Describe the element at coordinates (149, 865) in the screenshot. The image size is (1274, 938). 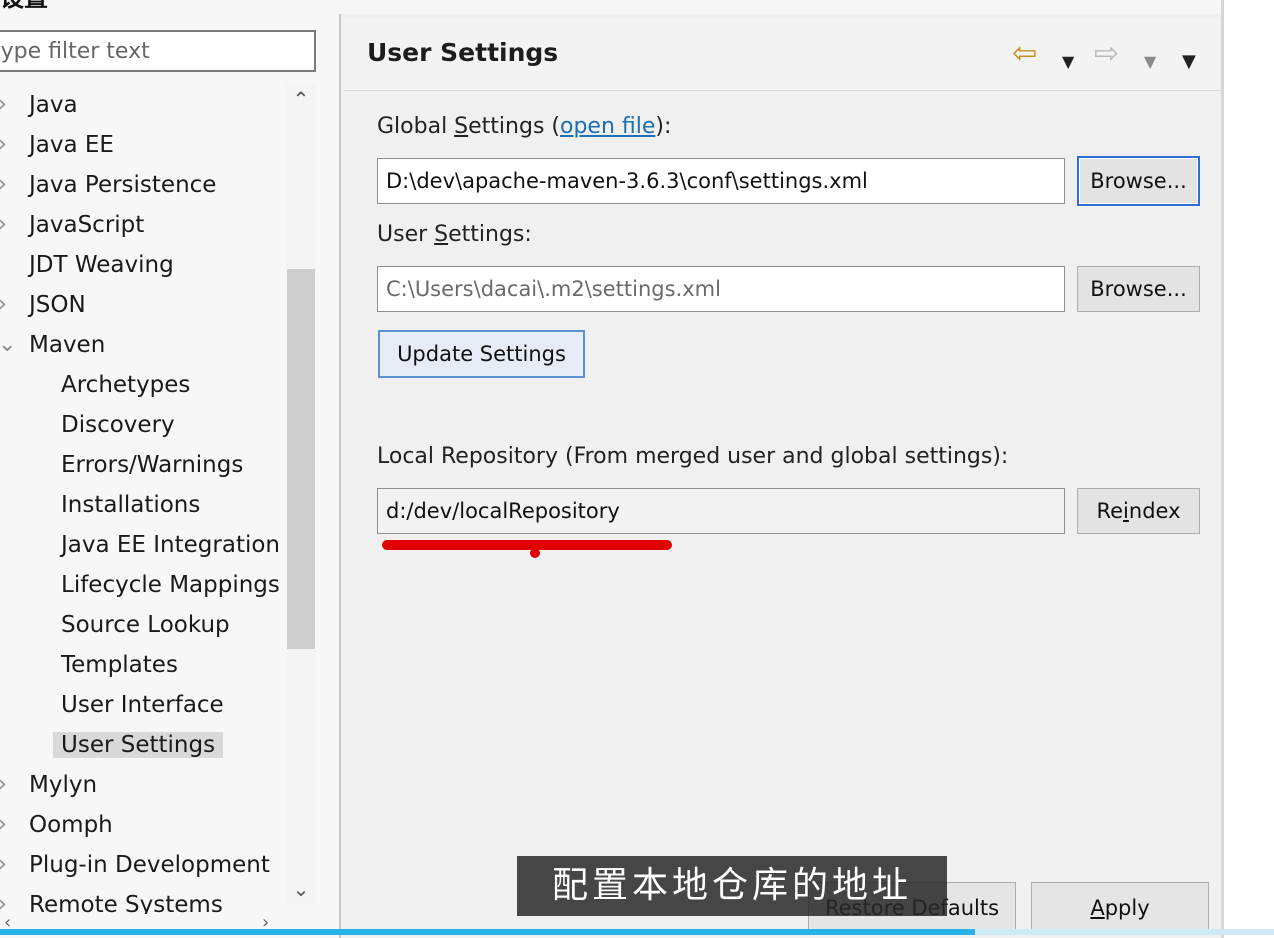
I see `tree-item-label: Plug-in Development` at that location.